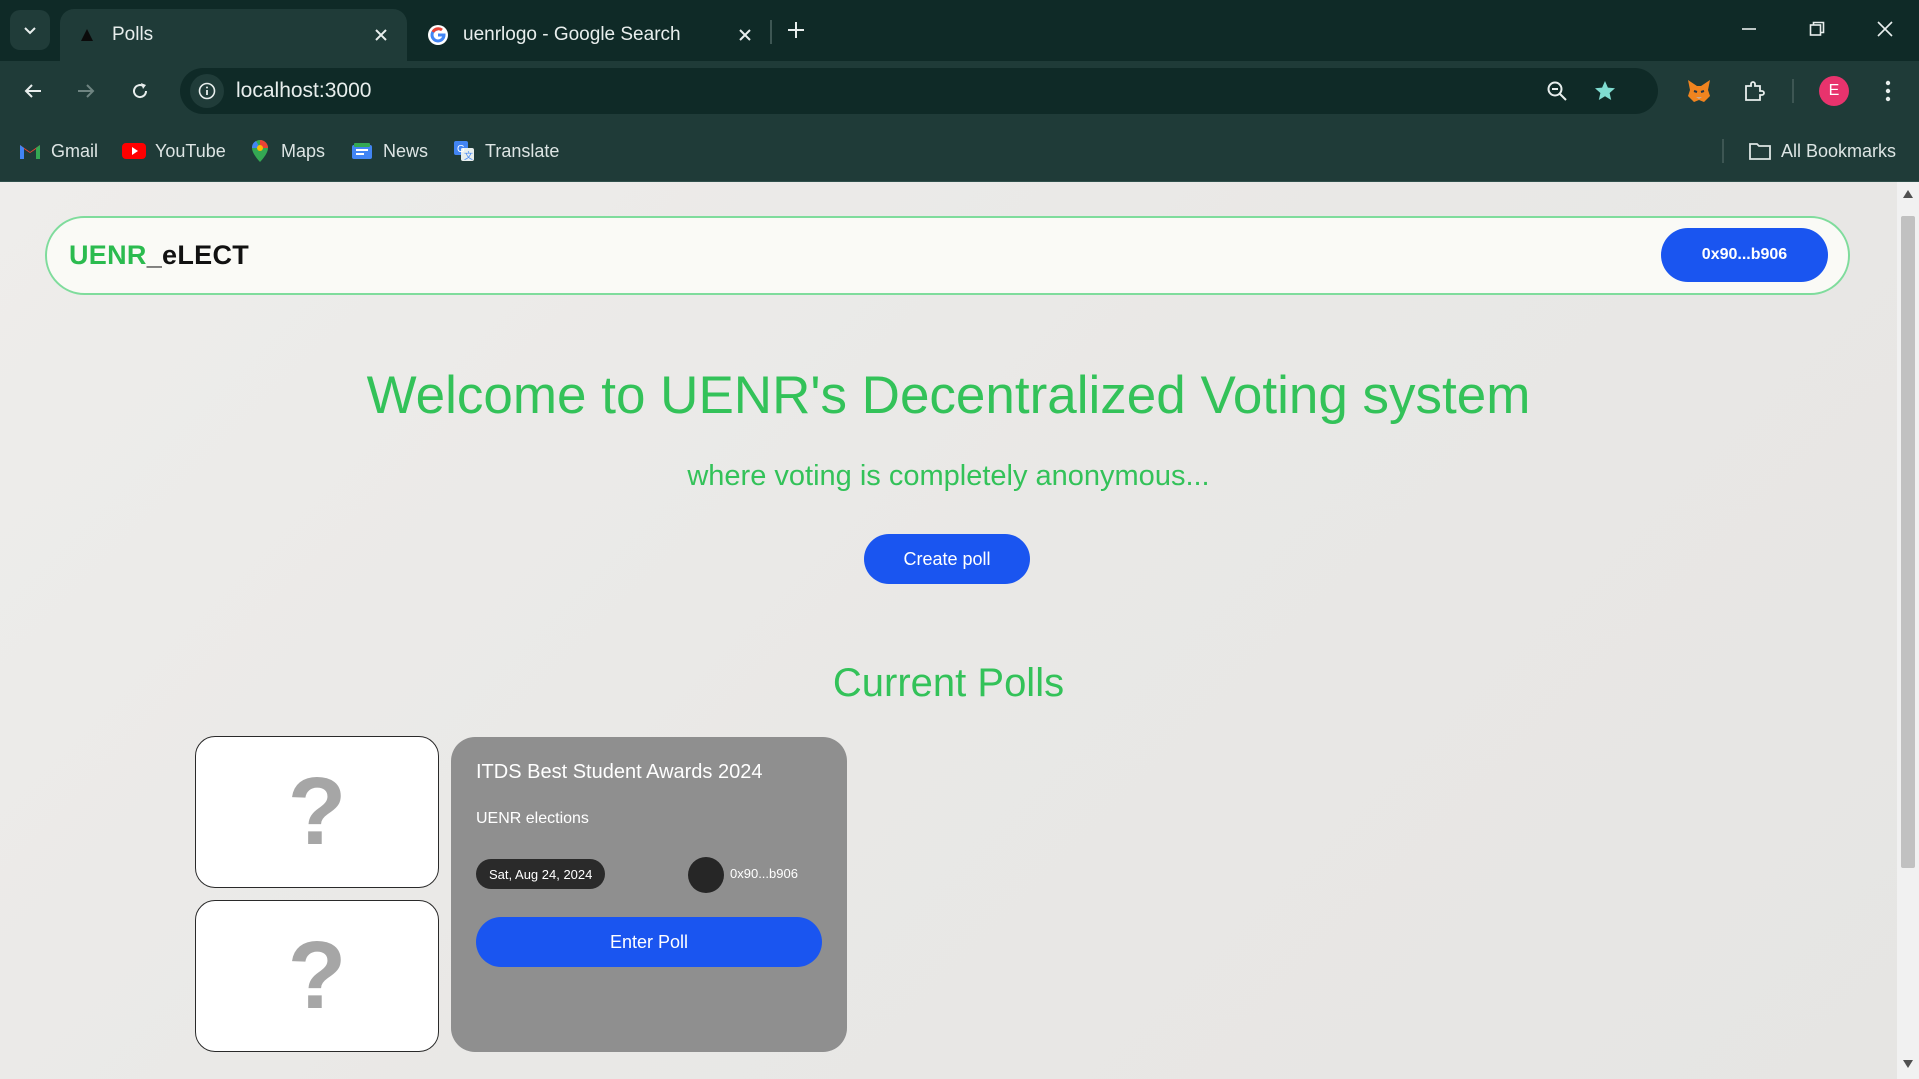 This screenshot has height=1079, width=1919. I want to click on tab-title: uenrlogo - Google Search, so click(572, 34).